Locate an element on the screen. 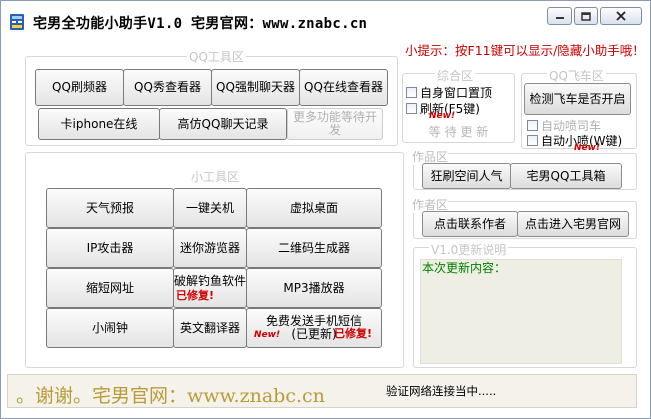 The height and width of the screenshot is (419, 651). window-title: 宅男全功能小助手V1.0 宅男官网：www.znabc.cn is located at coordinates (200, 24).